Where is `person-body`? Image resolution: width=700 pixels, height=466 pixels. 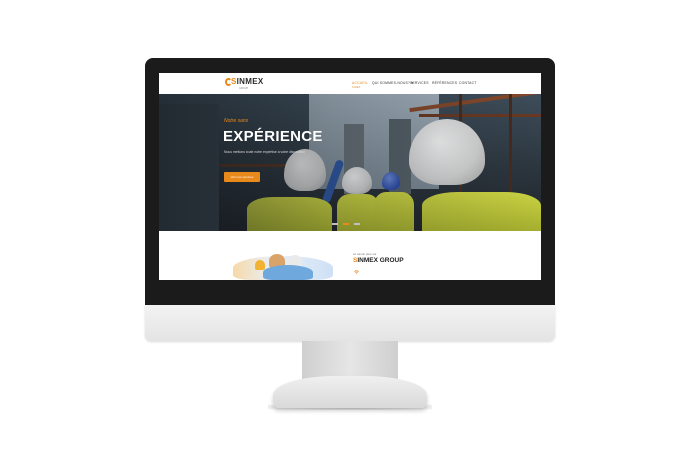
person-body is located at coordinates (288, 272).